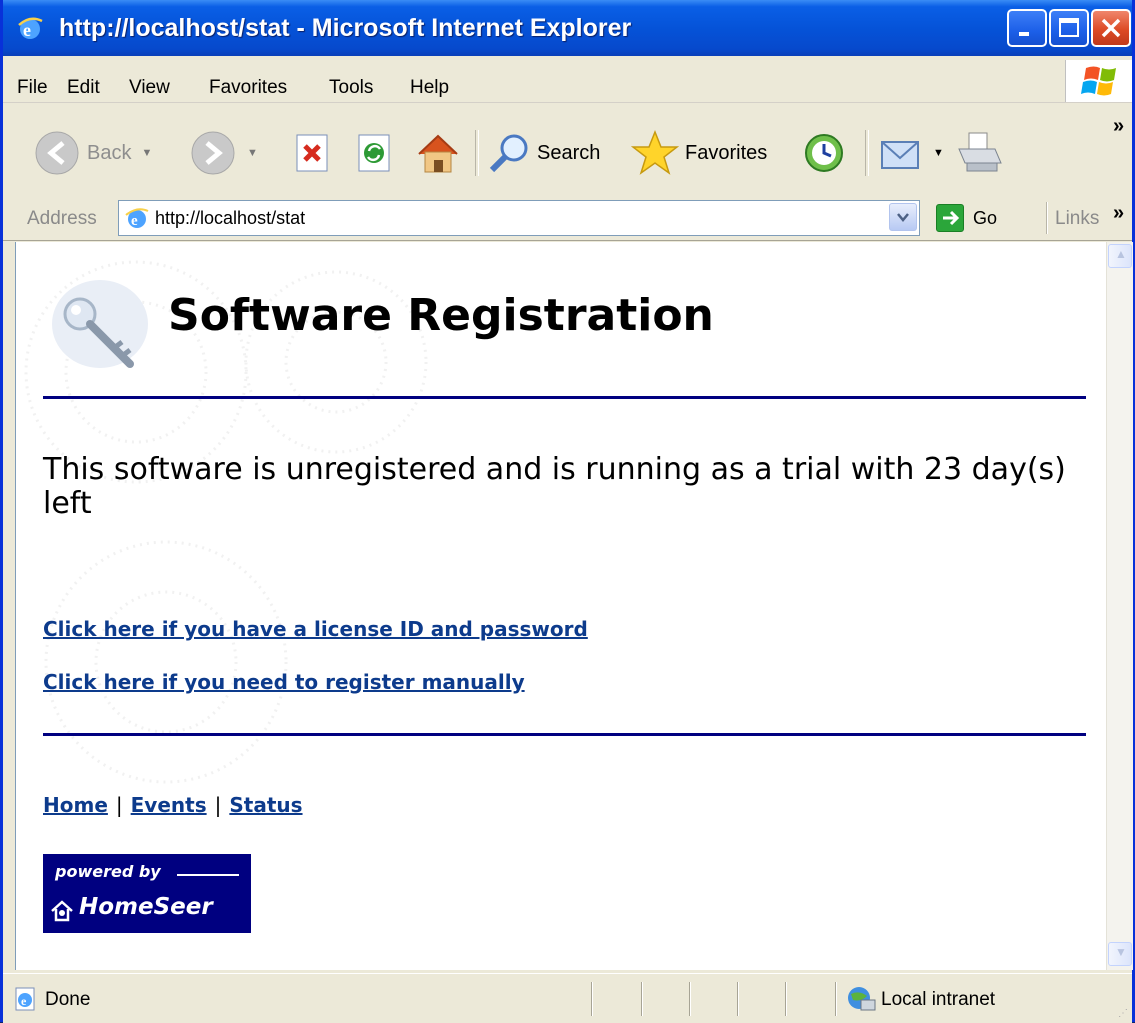 The width and height of the screenshot is (1135, 1023). Describe the element at coordinates (169, 805) in the screenshot. I see `nav-events-link: Events` at that location.